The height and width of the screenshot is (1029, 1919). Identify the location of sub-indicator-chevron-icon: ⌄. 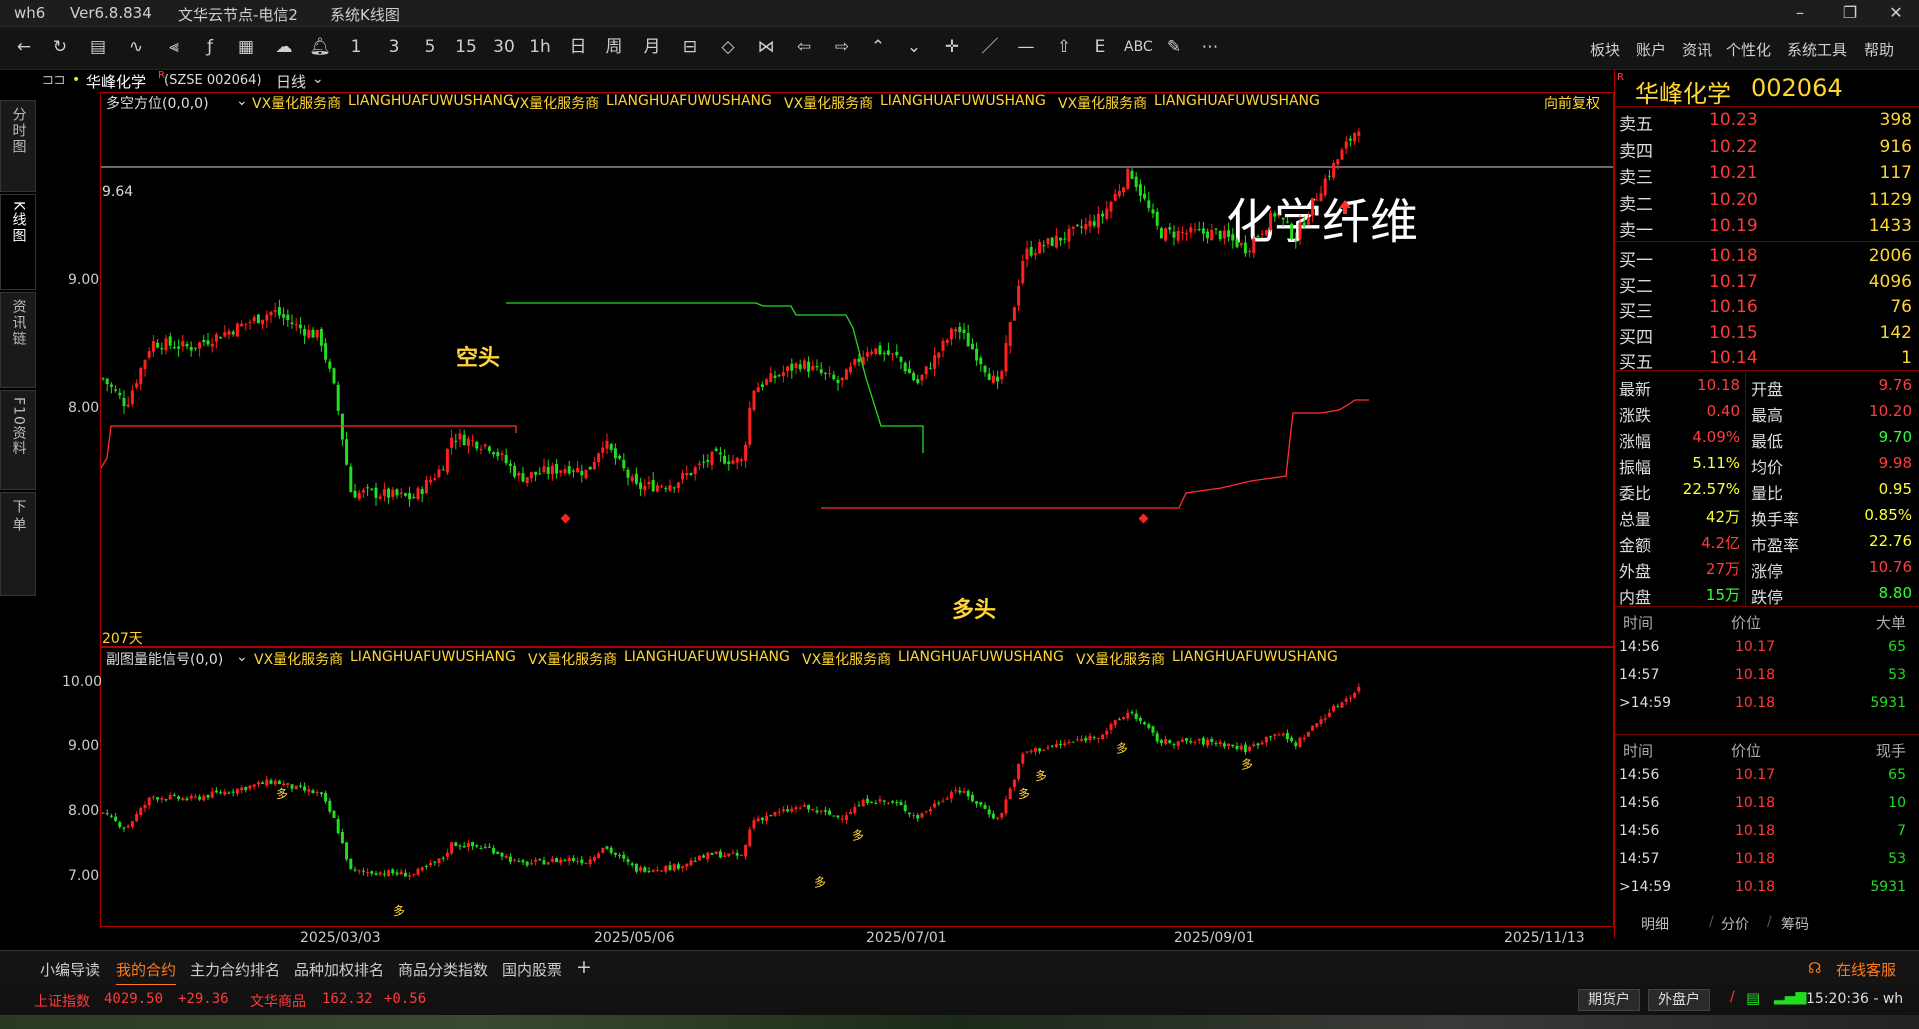
(242, 657).